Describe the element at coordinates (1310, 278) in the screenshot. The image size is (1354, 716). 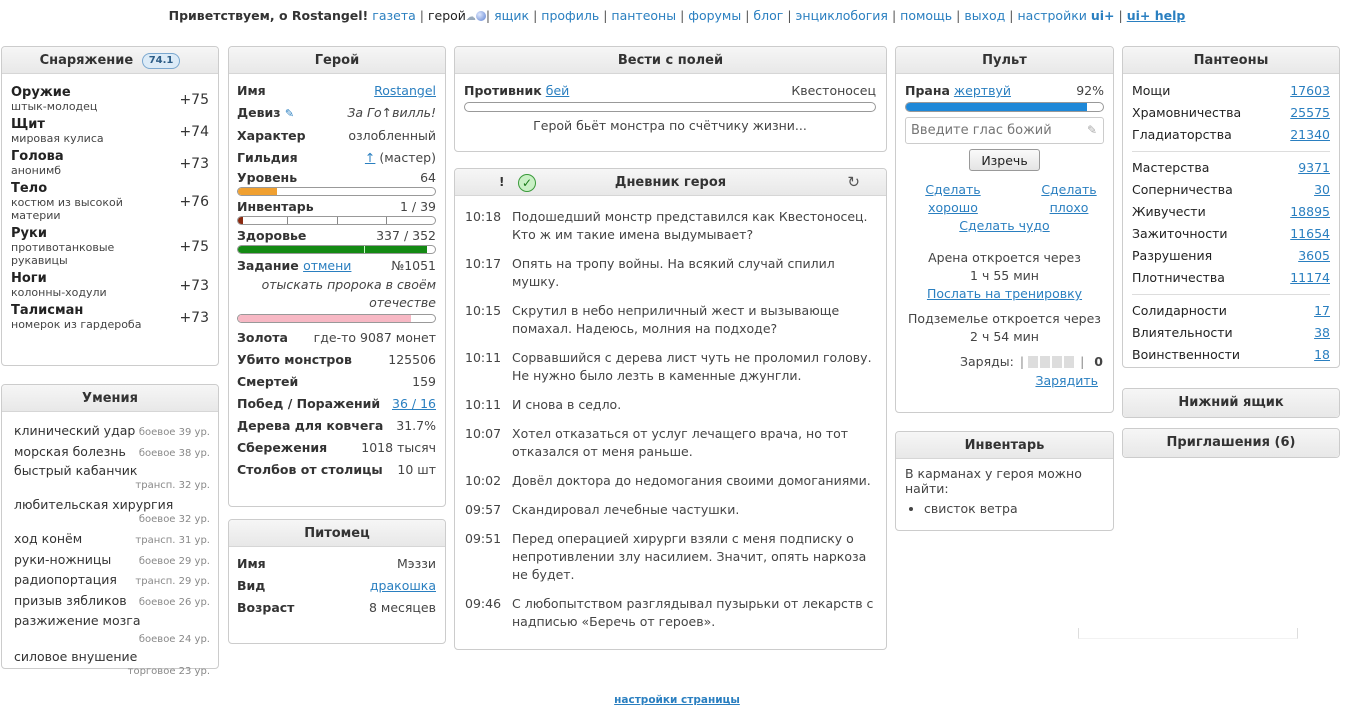
I see `pantheon-rank-link: 11174` at that location.